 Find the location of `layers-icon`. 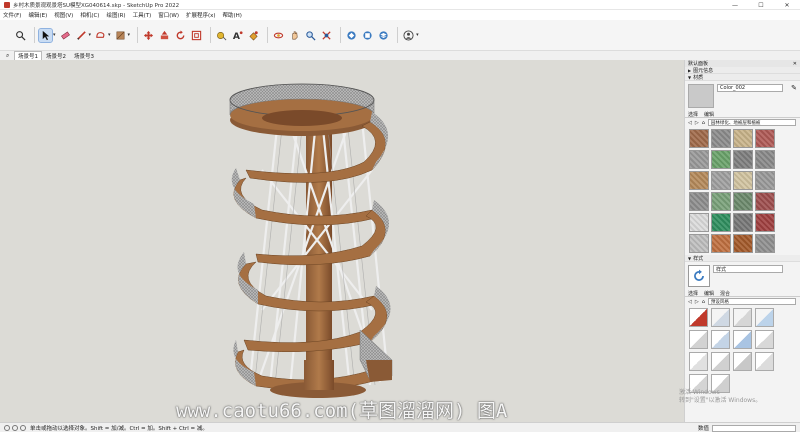

layers-icon is located at coordinates (383, 35).